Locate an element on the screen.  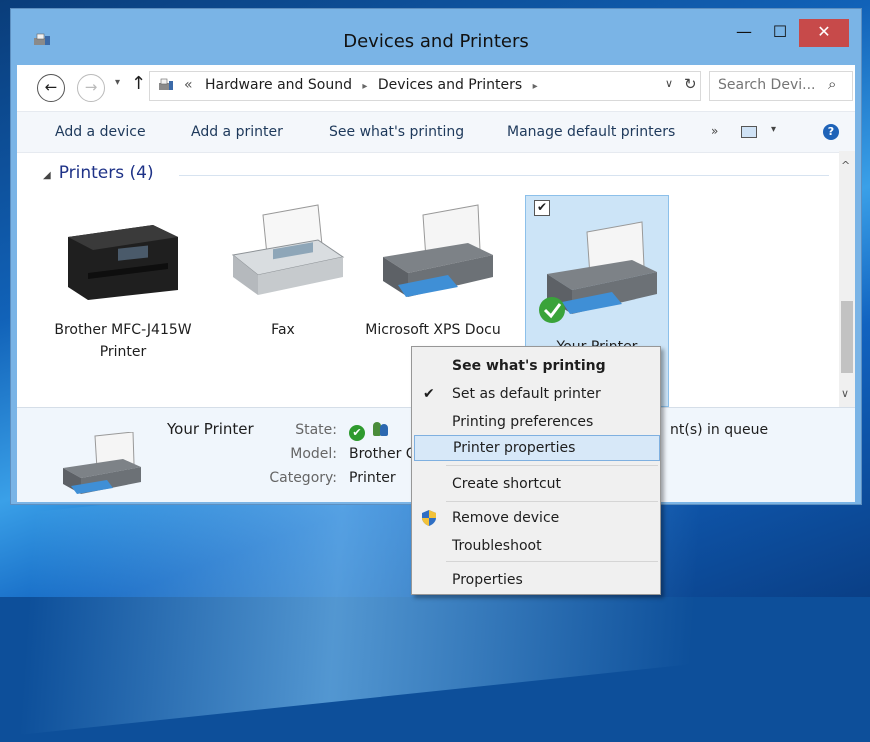
menu-item-create-shortcut: Create shortcut is located at coordinates (536, 484).